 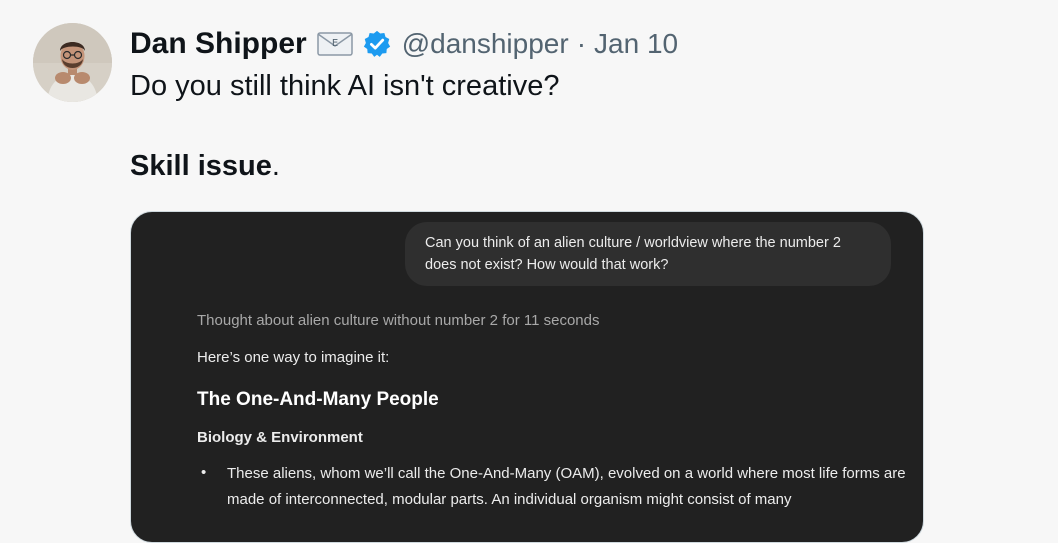 I want to click on avatar-image, so click(x=72, y=62).